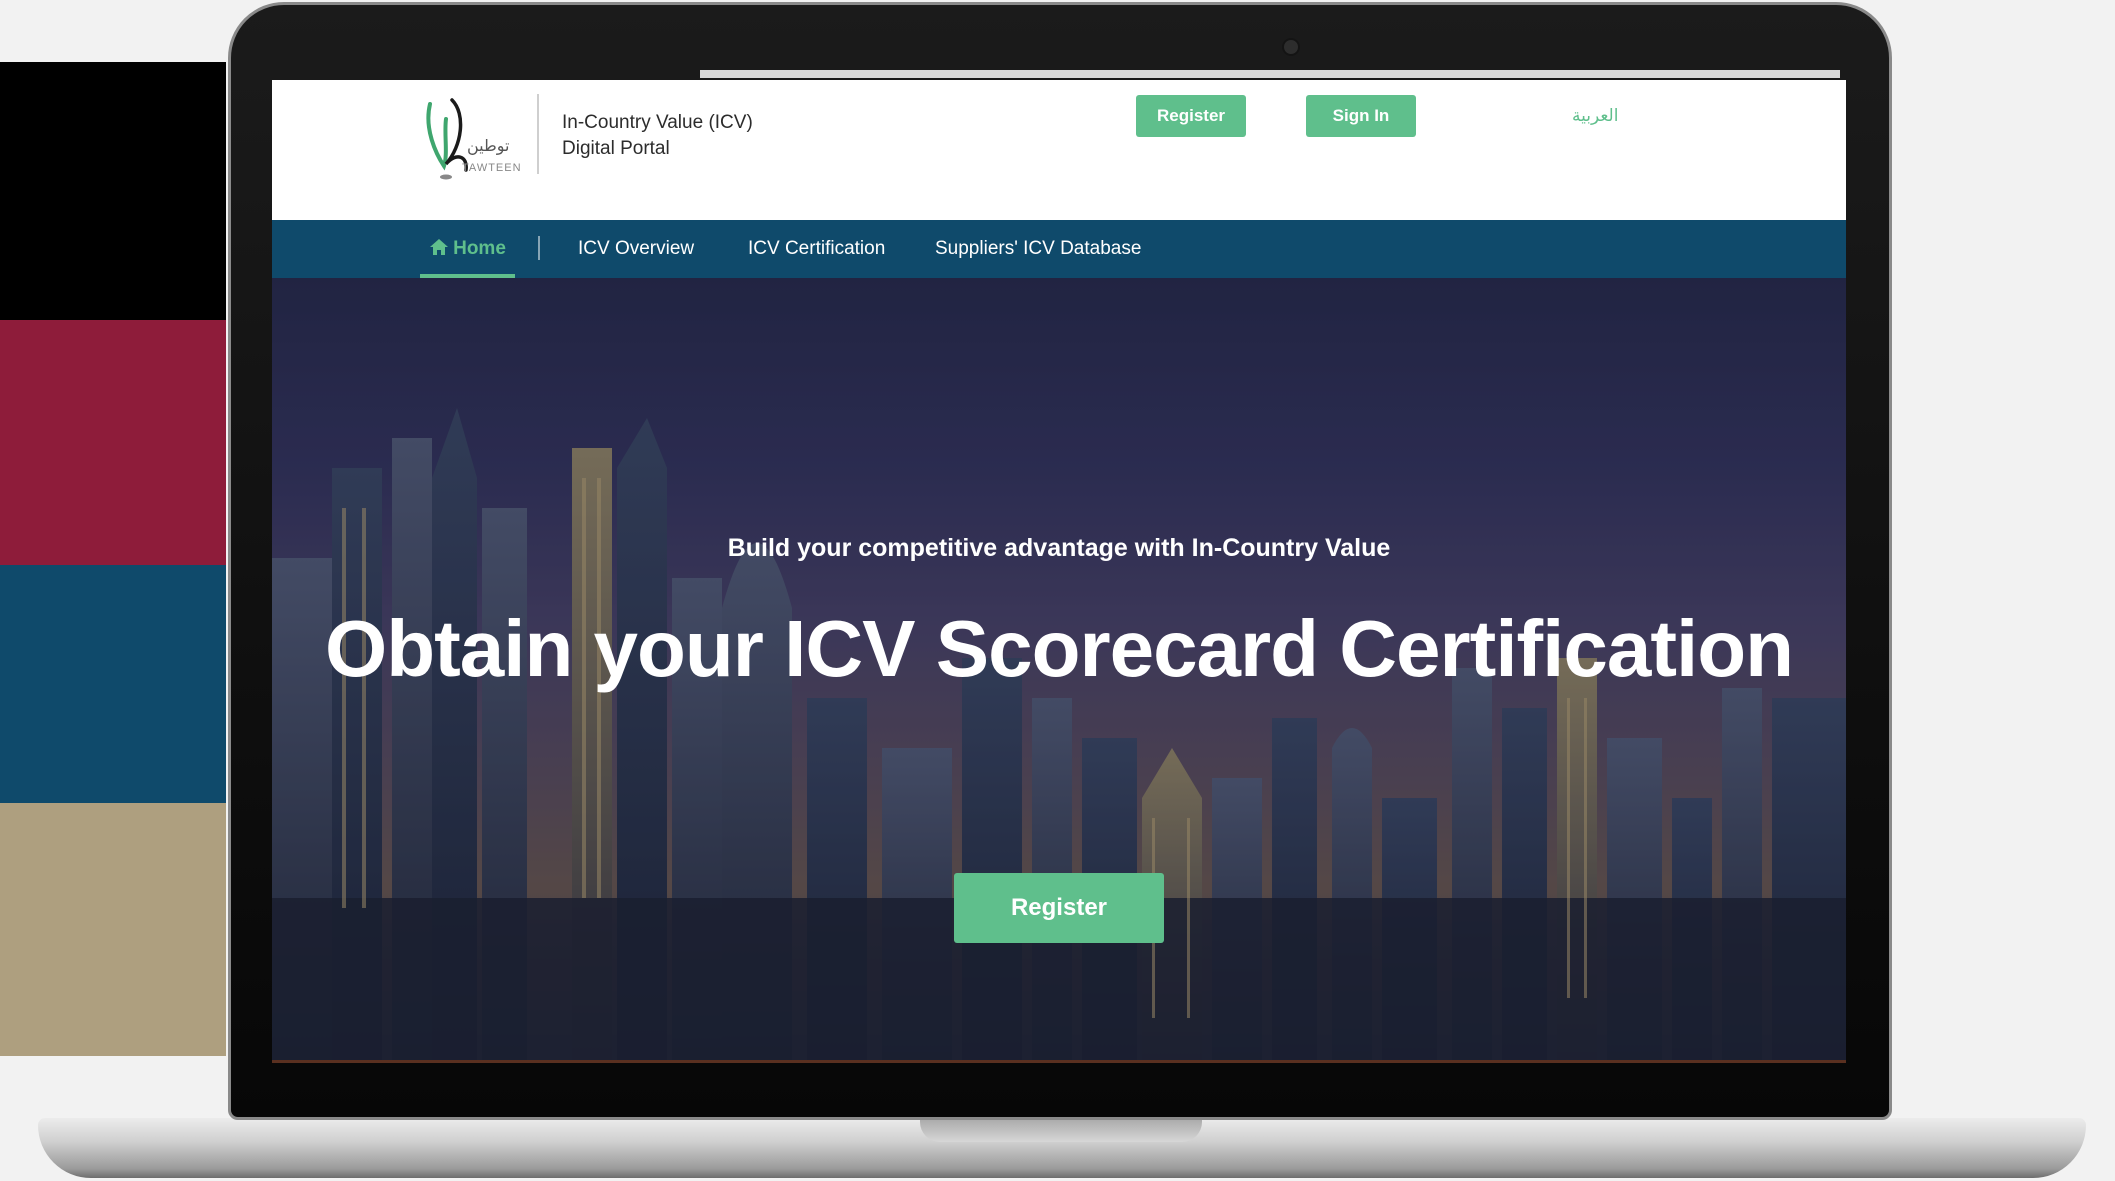  Describe the element at coordinates (1595, 116) in the screenshot. I see `language-toggle-link: العربية` at that location.